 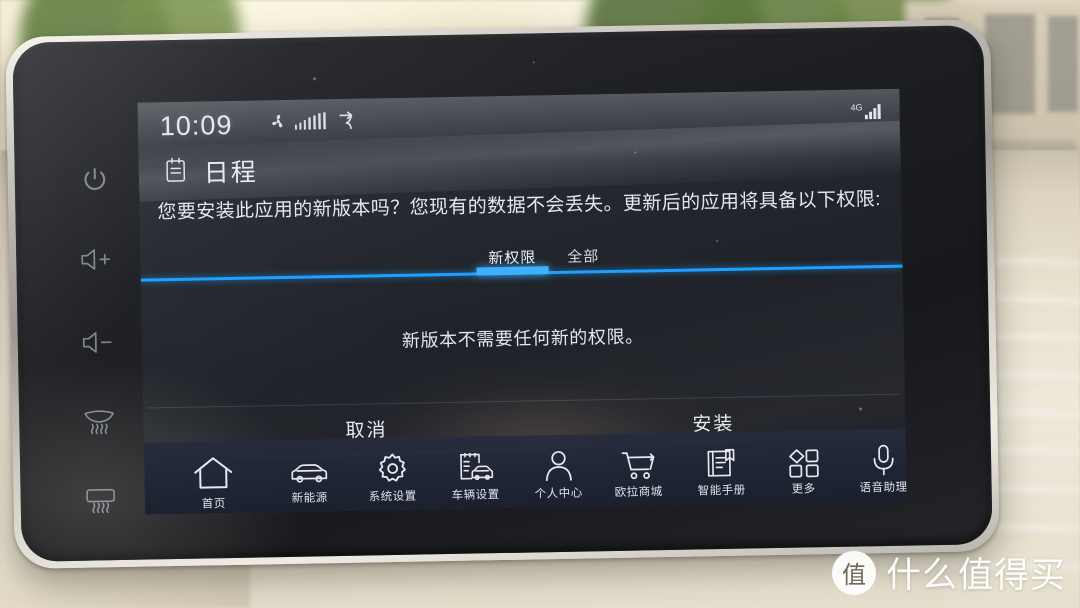 I want to click on home-icon, so click(x=213, y=473).